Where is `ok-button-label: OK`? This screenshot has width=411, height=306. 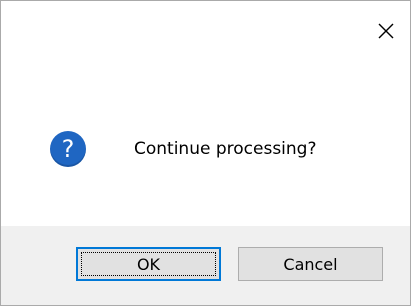 ok-button-label: OK is located at coordinates (148, 264).